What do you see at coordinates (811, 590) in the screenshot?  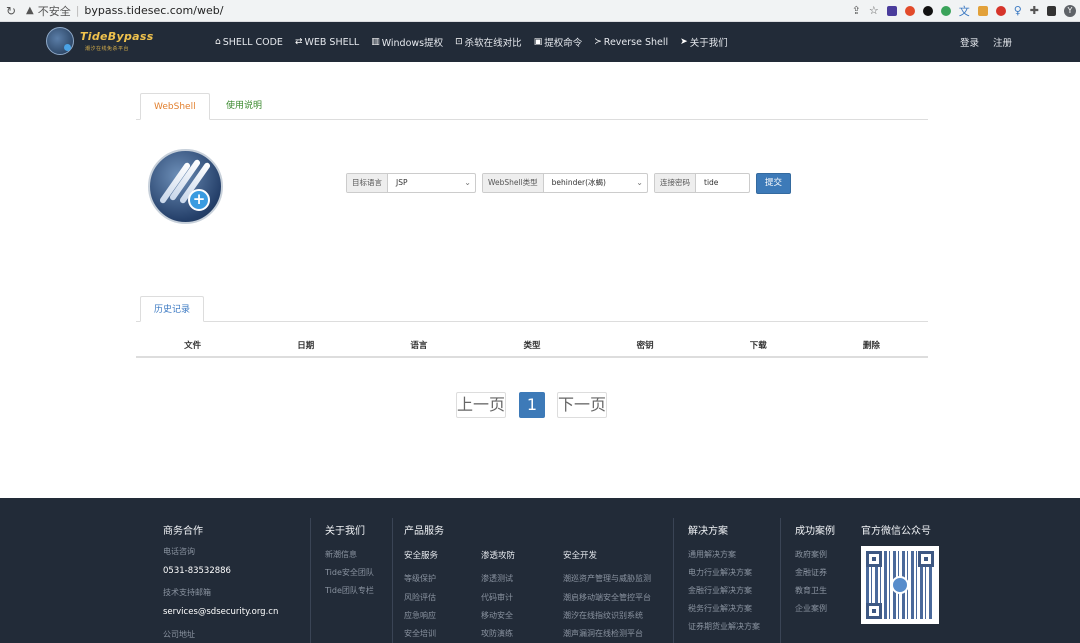 I see `footer-link: 教育卫生` at bounding box center [811, 590].